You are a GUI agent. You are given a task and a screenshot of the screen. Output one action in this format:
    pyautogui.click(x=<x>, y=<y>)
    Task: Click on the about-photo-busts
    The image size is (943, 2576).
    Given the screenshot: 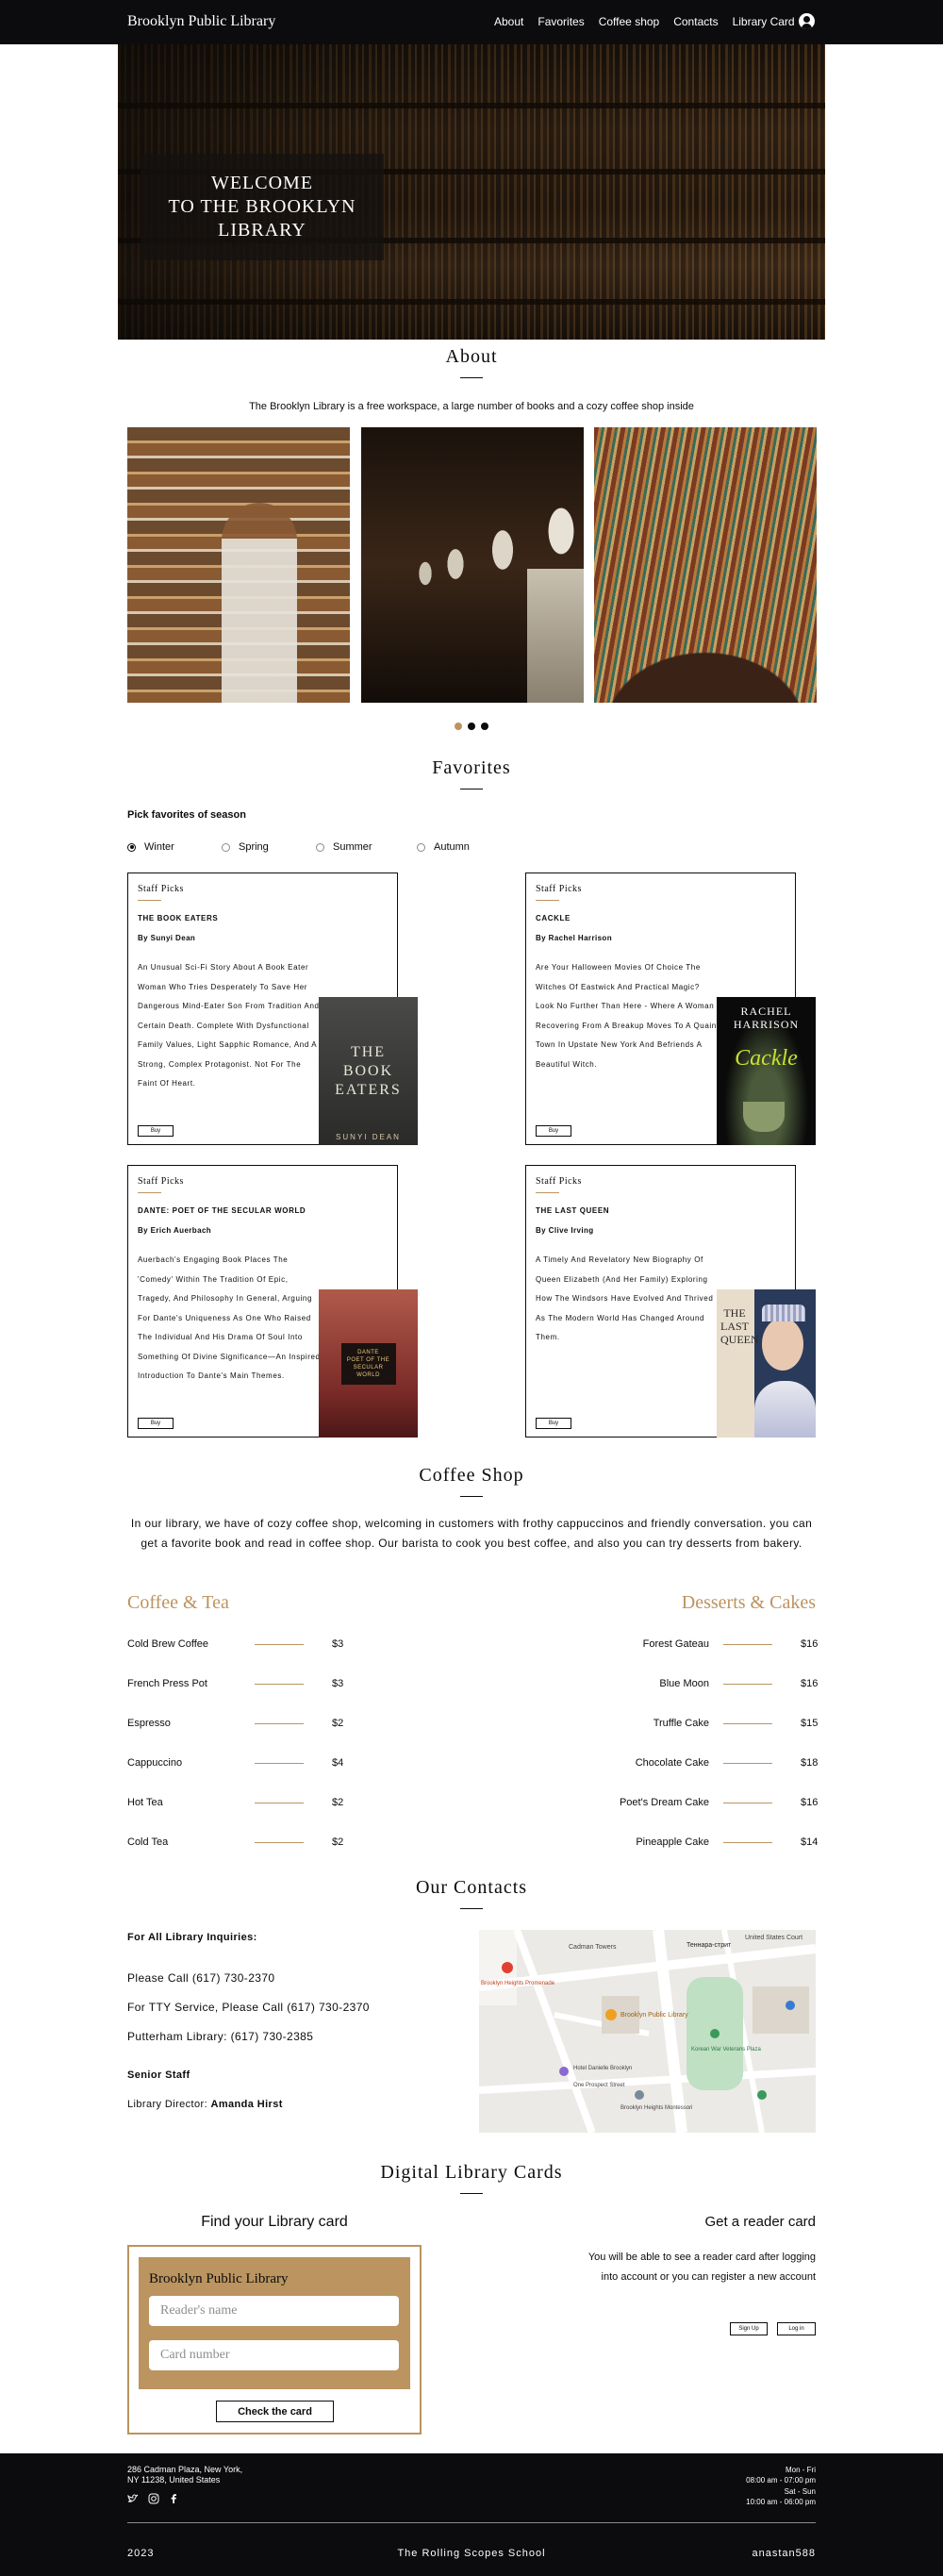 What is the action you would take?
    pyautogui.click(x=472, y=565)
    